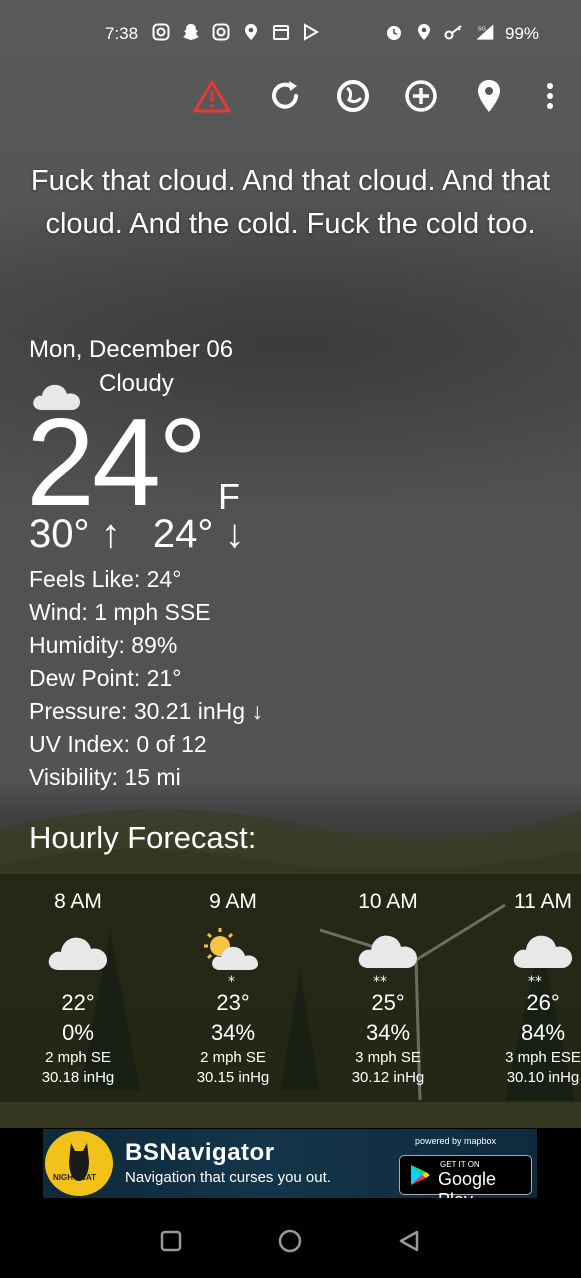 Image resolution: width=581 pixels, height=1278 pixels. What do you see at coordinates (543, 1077) in the screenshot?
I see `hour-pressure: 30.10 inHg` at bounding box center [543, 1077].